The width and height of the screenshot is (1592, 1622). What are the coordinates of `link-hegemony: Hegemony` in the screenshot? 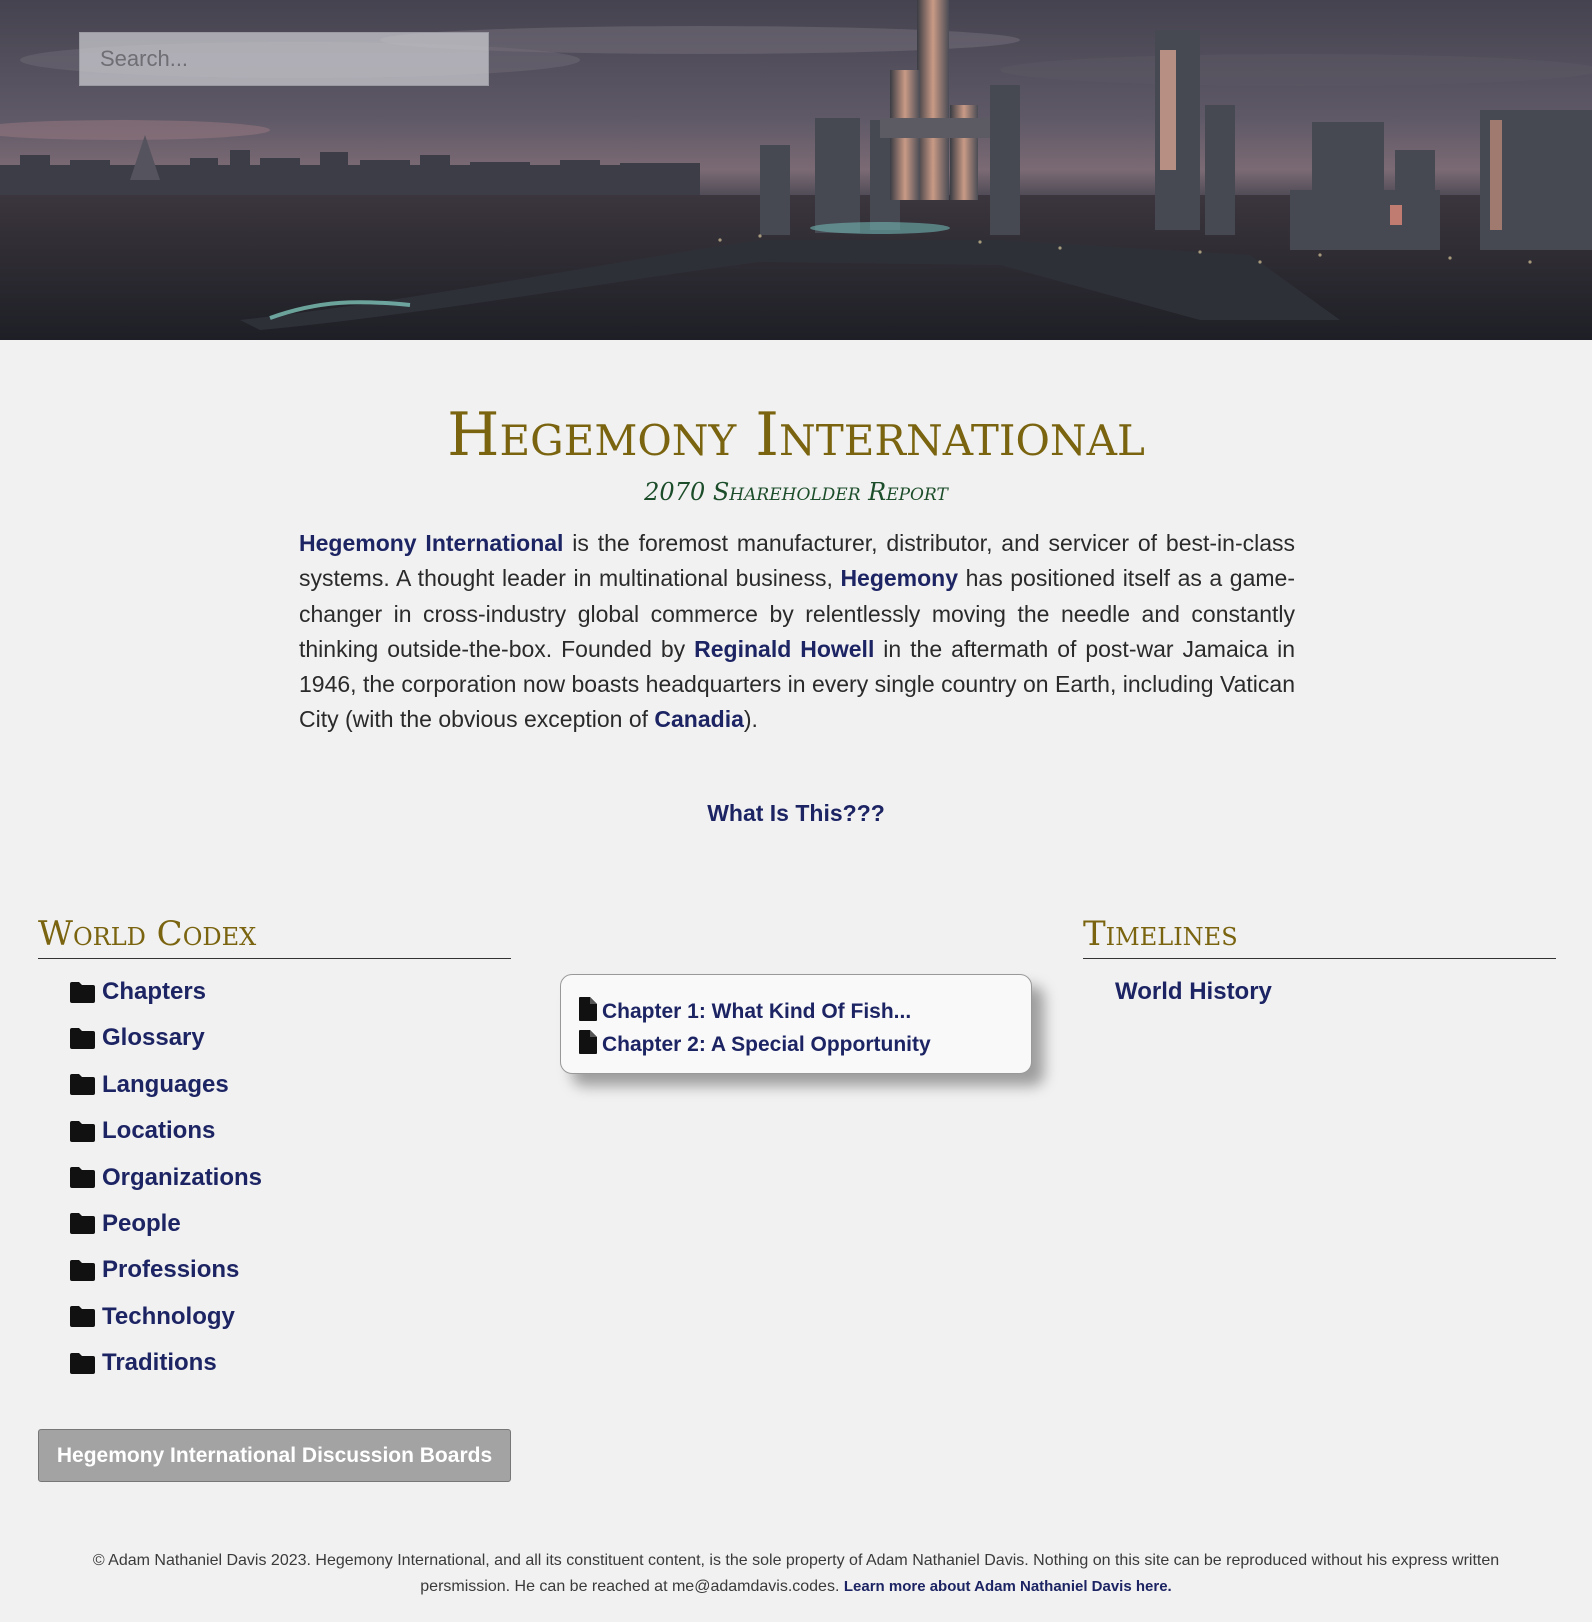 It's located at (899, 578).